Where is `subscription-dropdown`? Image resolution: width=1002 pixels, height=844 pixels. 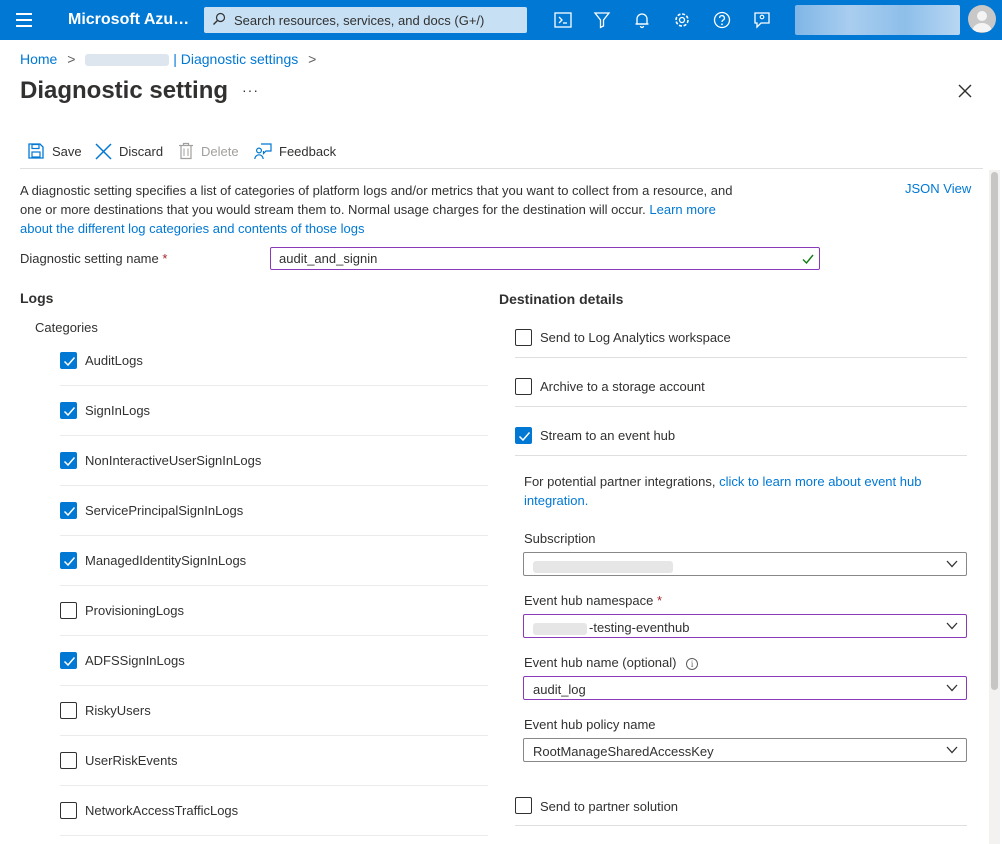
subscription-dropdown is located at coordinates (745, 564).